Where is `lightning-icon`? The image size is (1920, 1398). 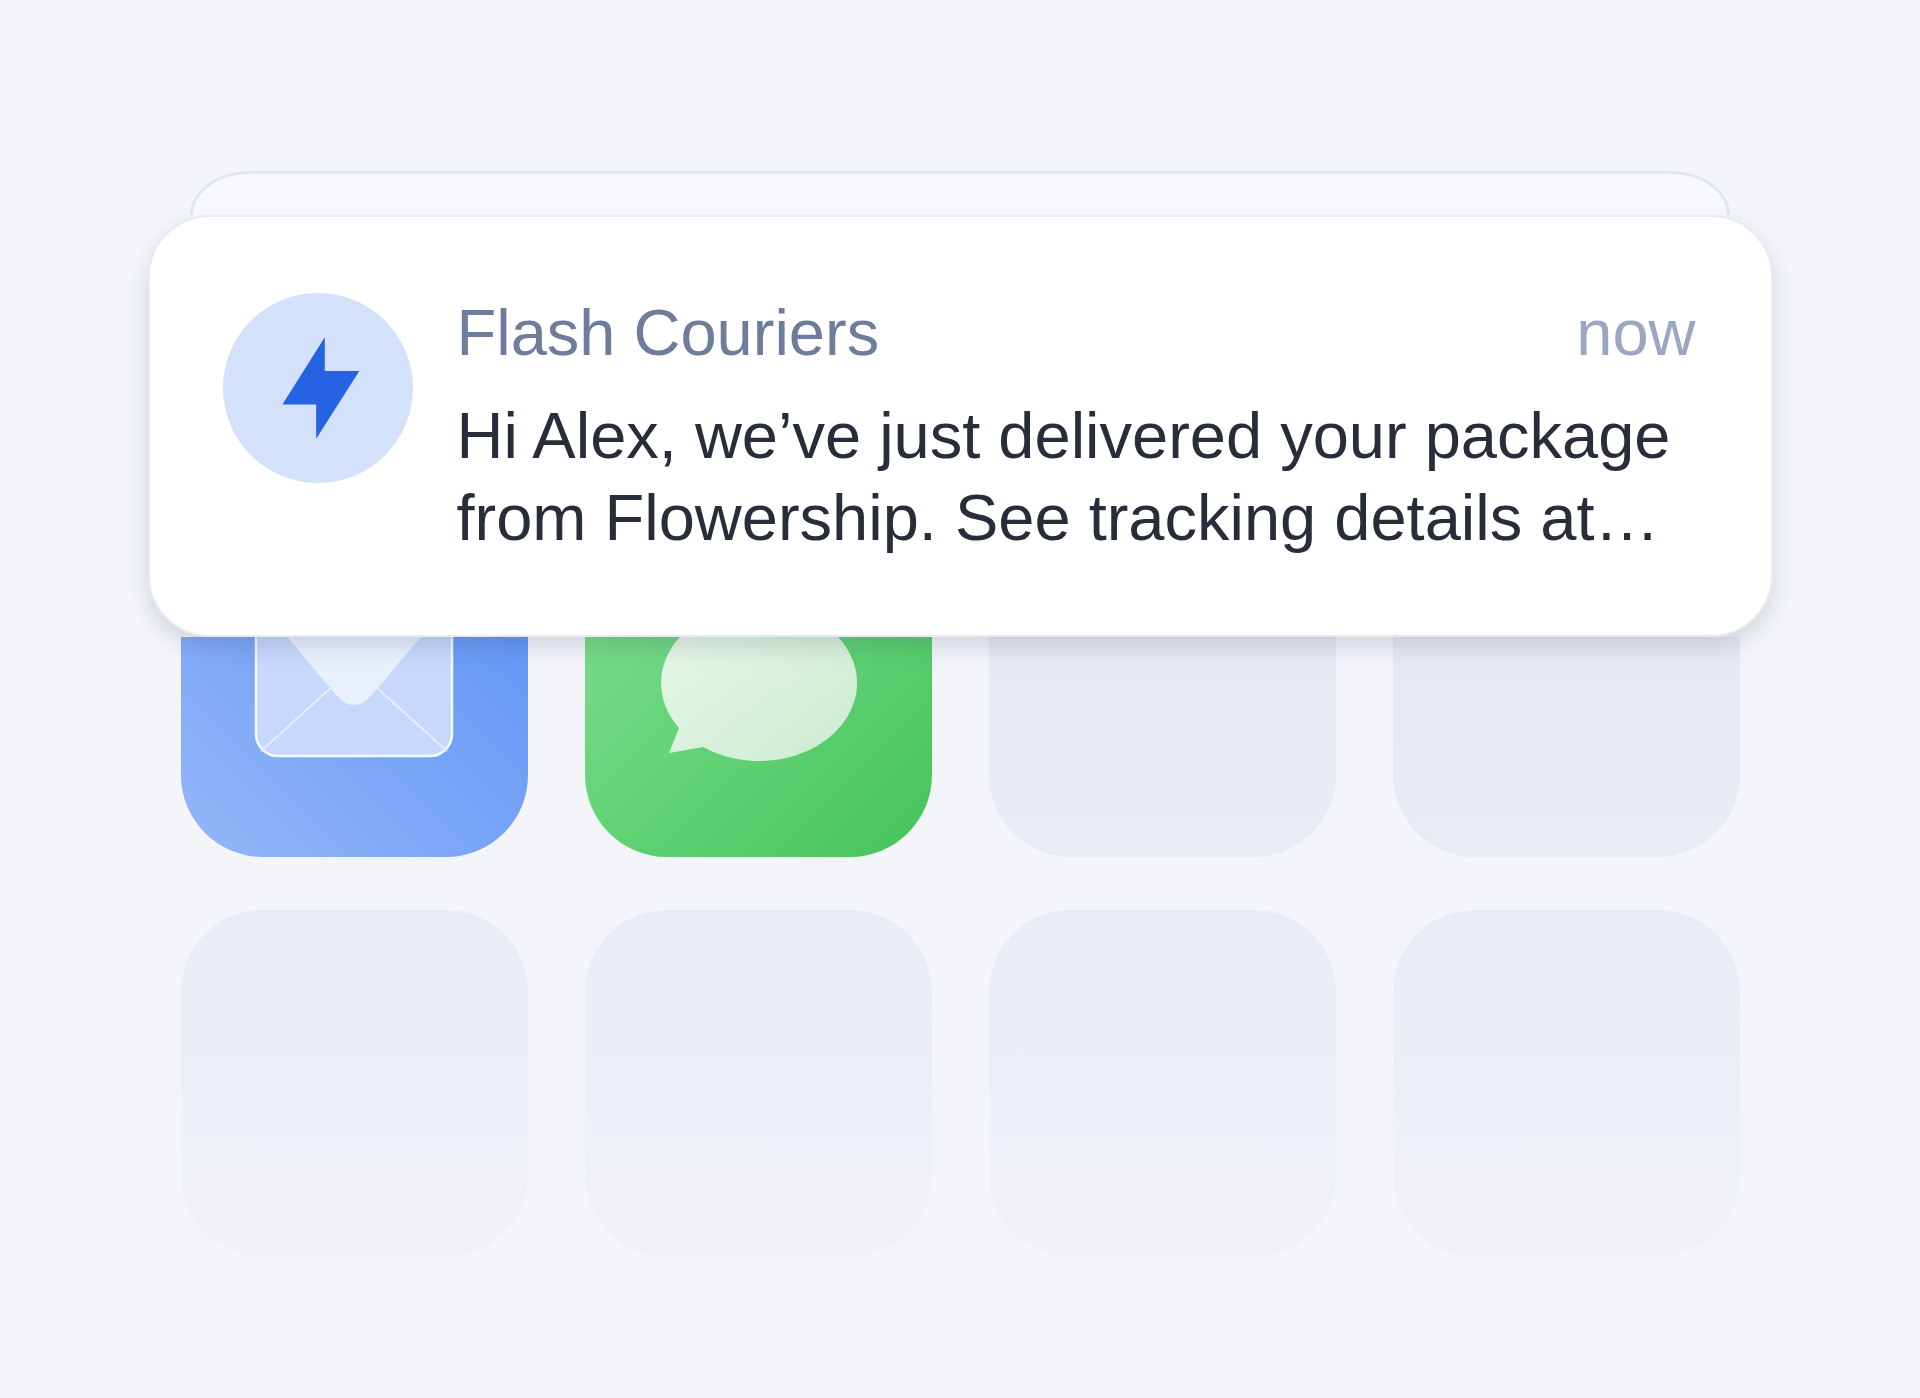
lightning-icon is located at coordinates (317, 388).